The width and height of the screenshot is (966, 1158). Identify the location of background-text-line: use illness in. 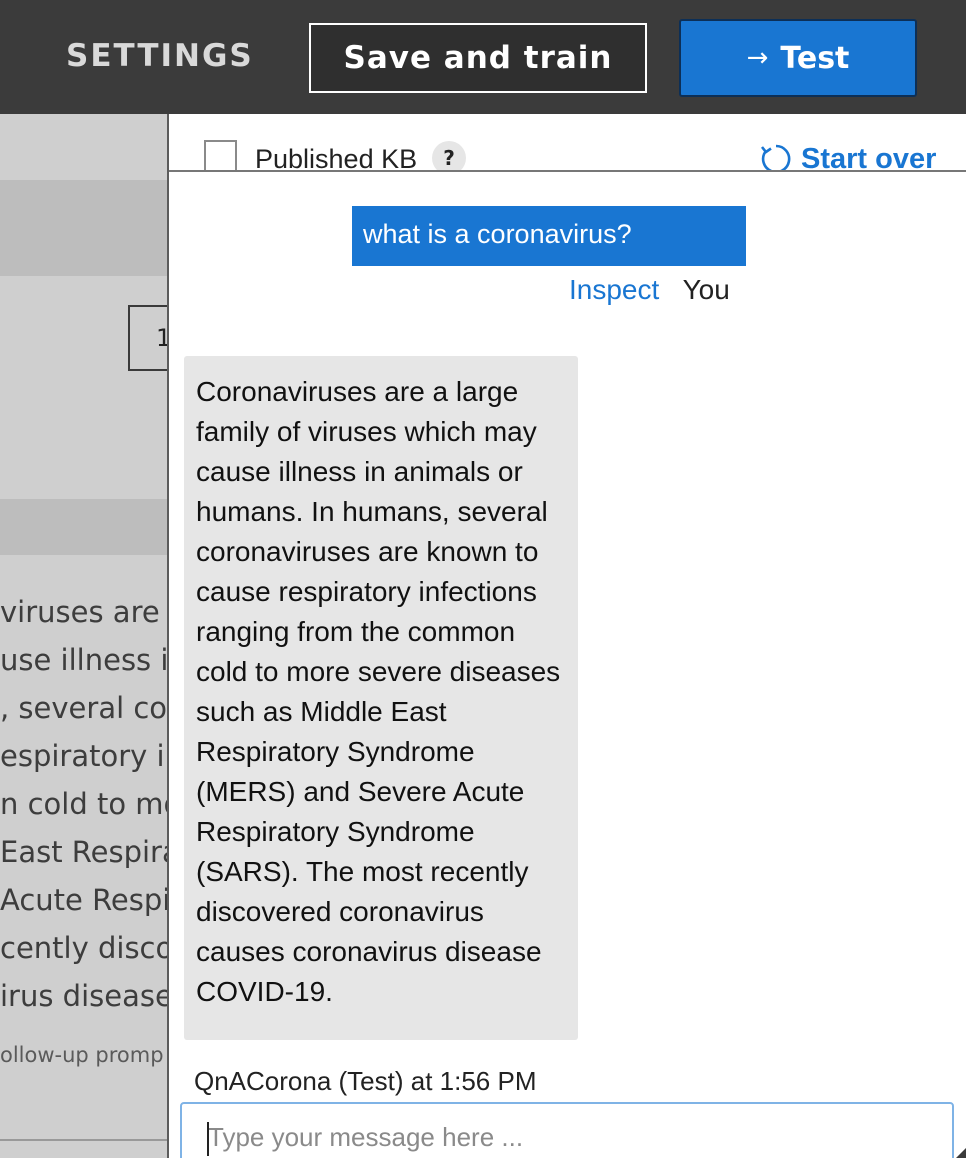
(84, 660).